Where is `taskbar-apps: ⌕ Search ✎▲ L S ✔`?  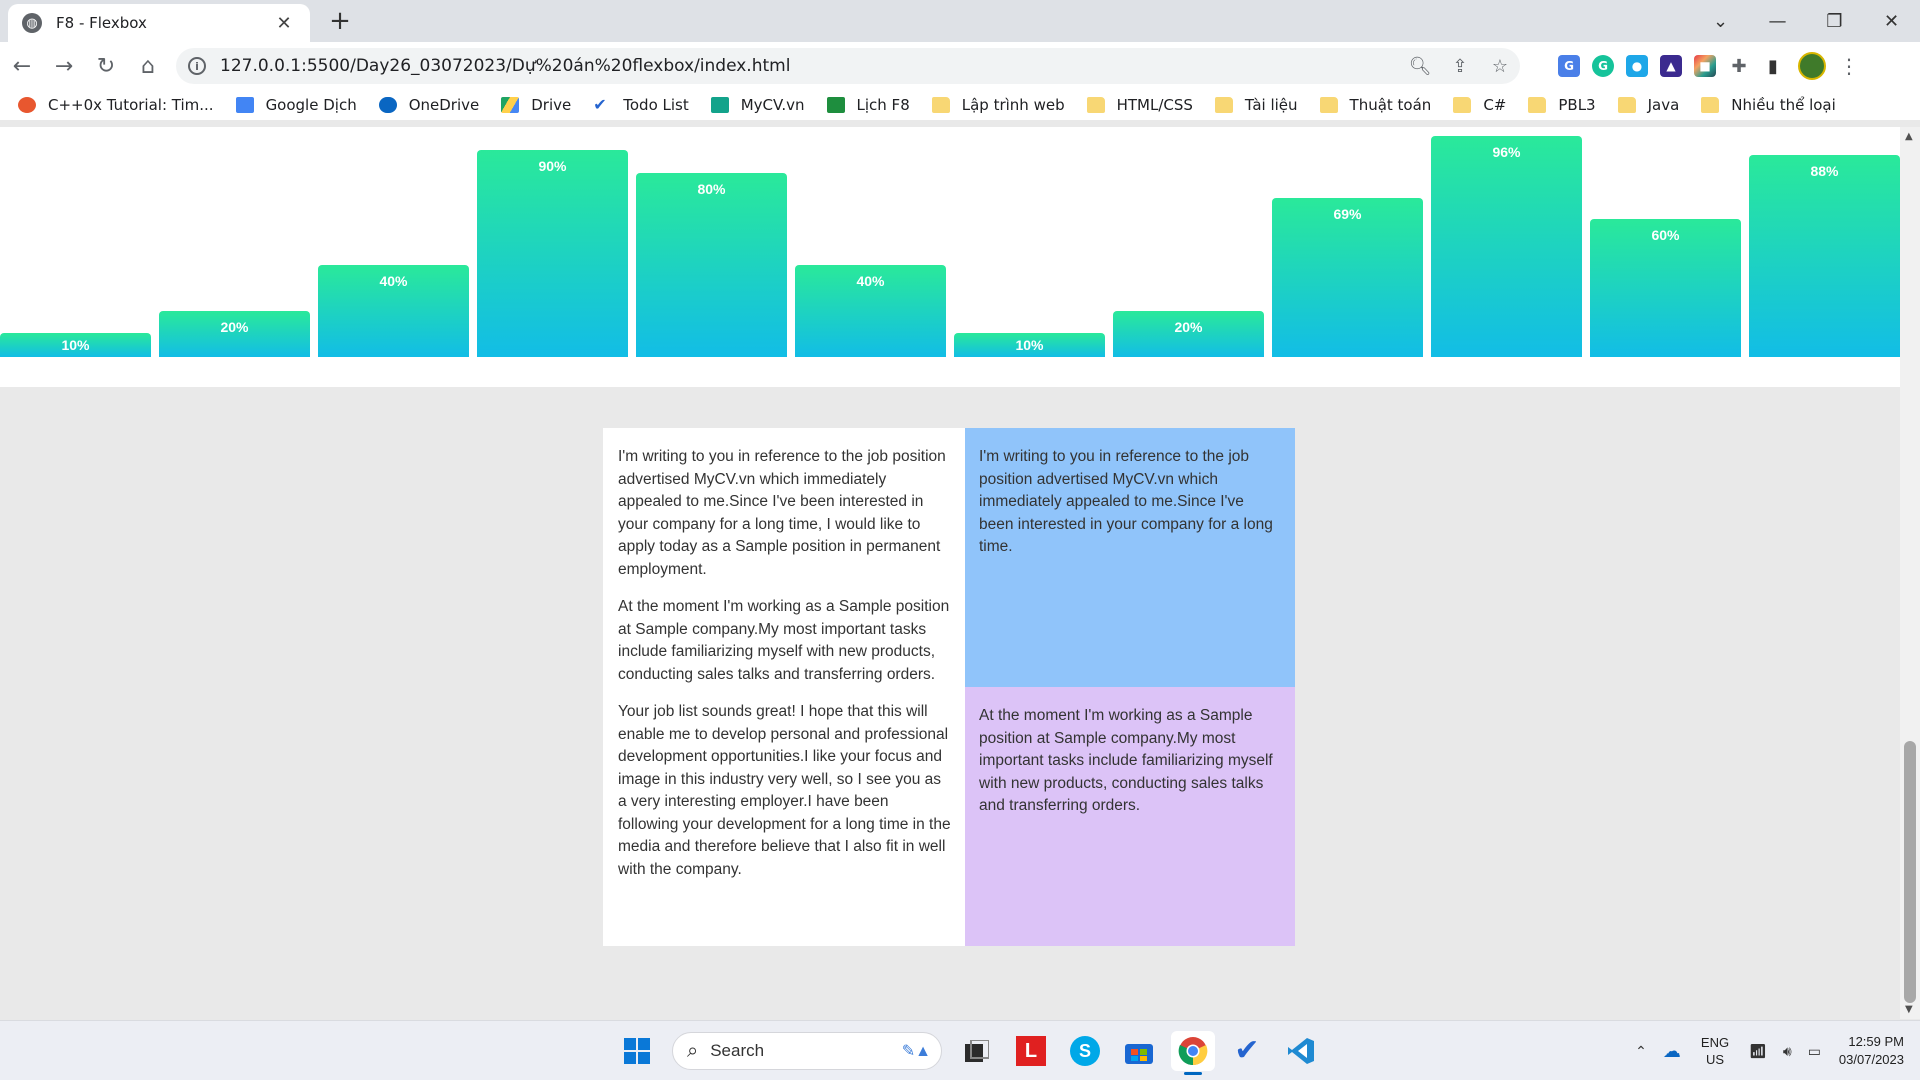
taskbar-apps: ⌕ Search ✎▲ L S ✔ is located at coordinates (969, 1053).